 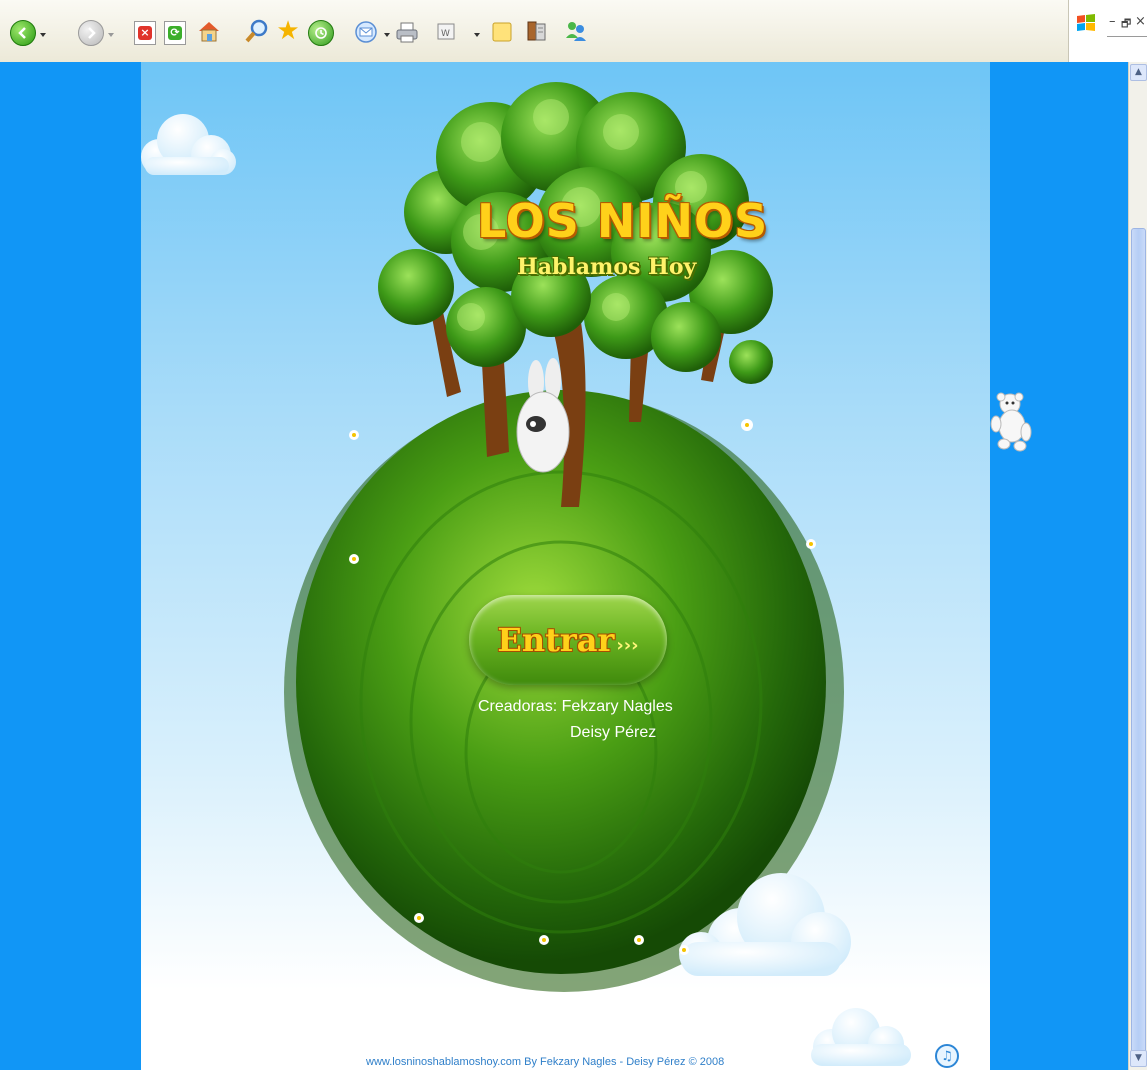 What do you see at coordinates (1140, 21) in the screenshot?
I see `close-button: ×` at bounding box center [1140, 21].